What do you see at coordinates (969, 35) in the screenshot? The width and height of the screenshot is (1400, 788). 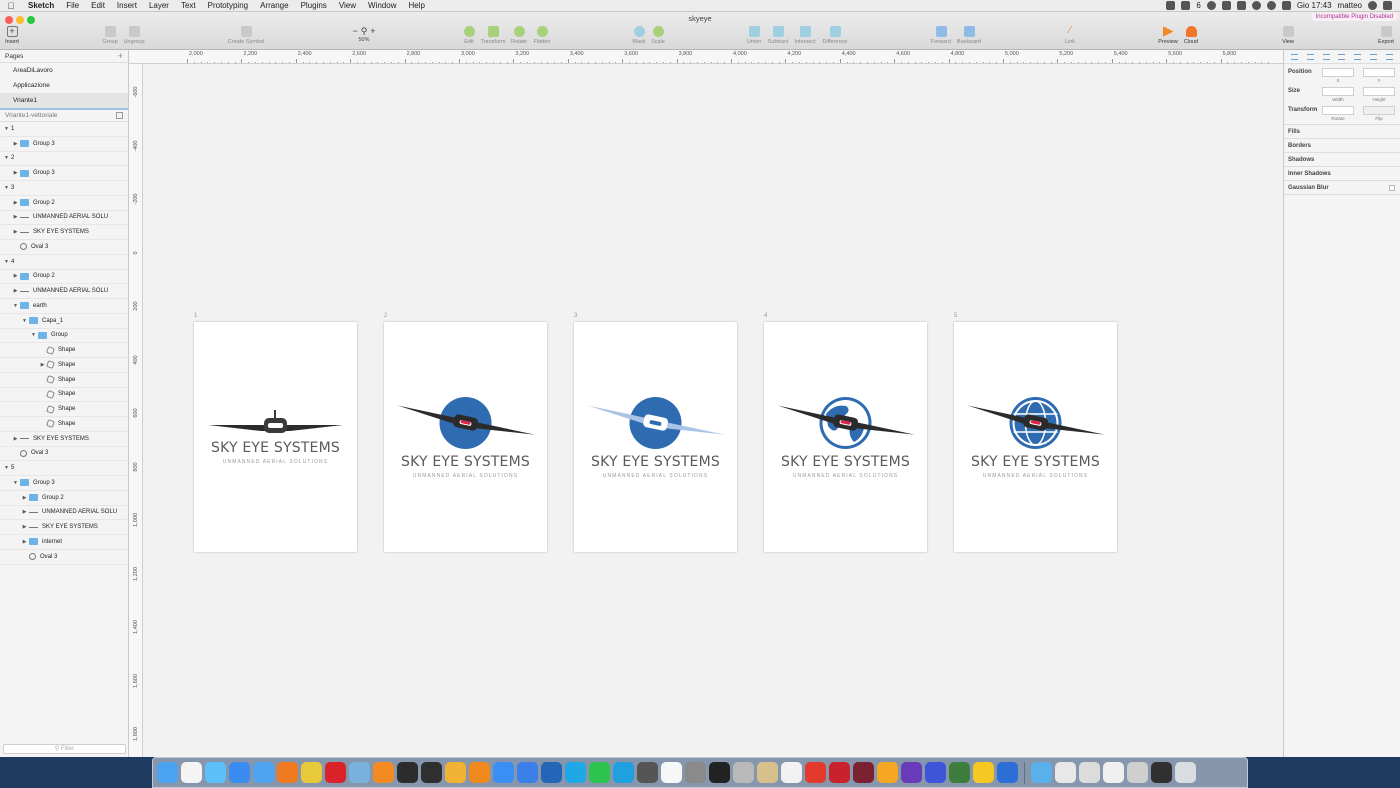 I see `backward-button: Backward` at bounding box center [969, 35].